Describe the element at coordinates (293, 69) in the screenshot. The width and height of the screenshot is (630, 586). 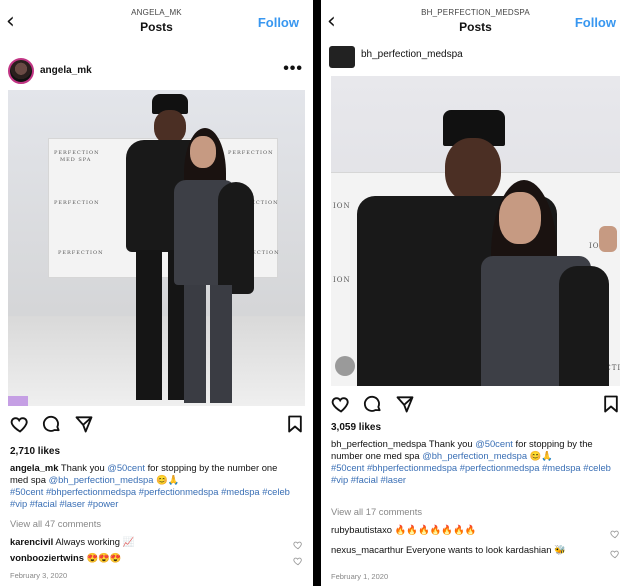
I see `more-options-icon: •••` at that location.